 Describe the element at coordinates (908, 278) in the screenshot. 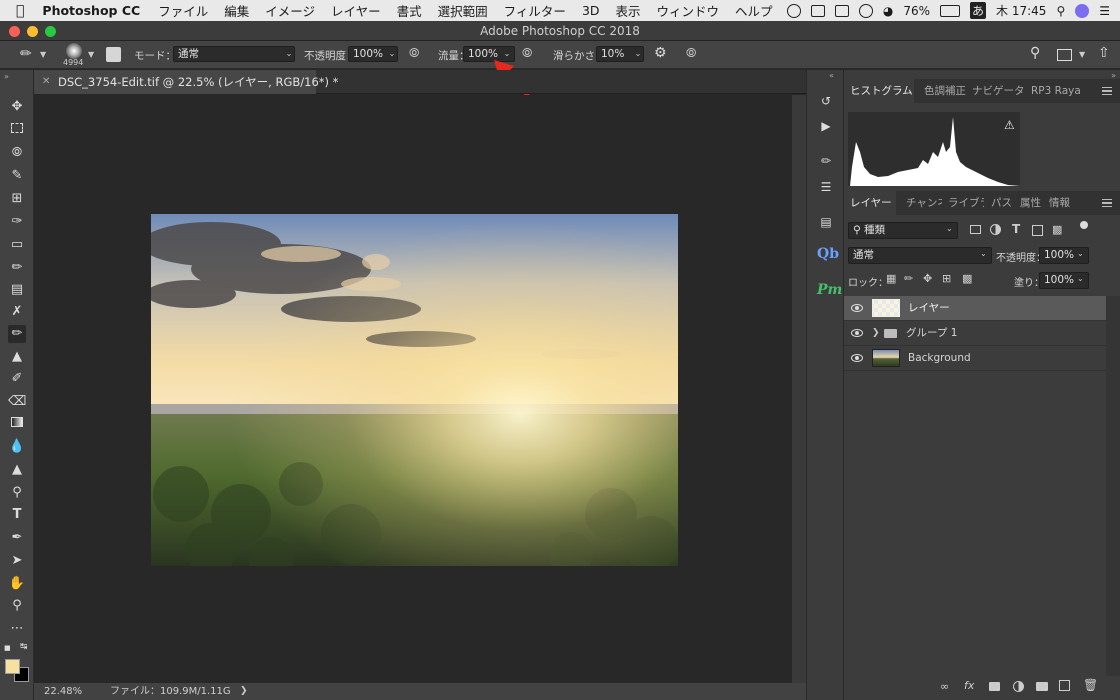

I see `lock-image-icon: ✏` at that location.